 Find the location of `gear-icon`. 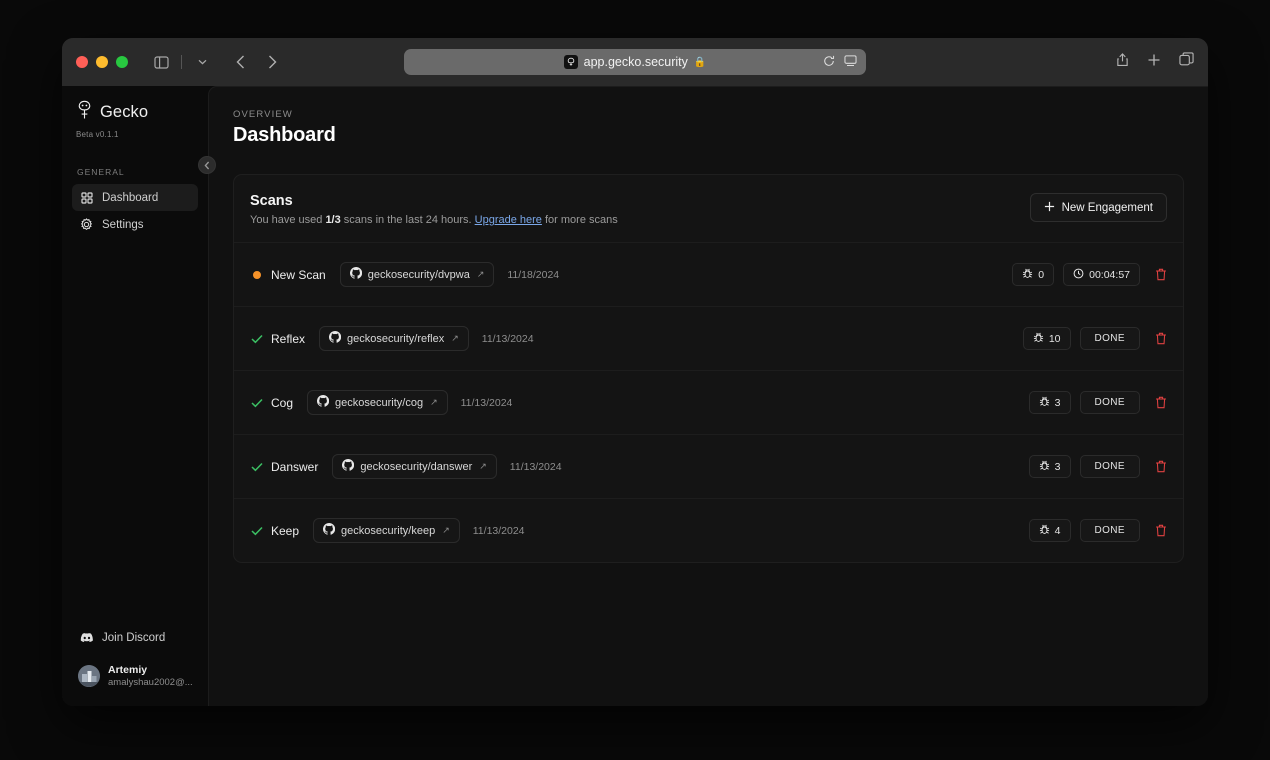

gear-icon is located at coordinates (86, 224).